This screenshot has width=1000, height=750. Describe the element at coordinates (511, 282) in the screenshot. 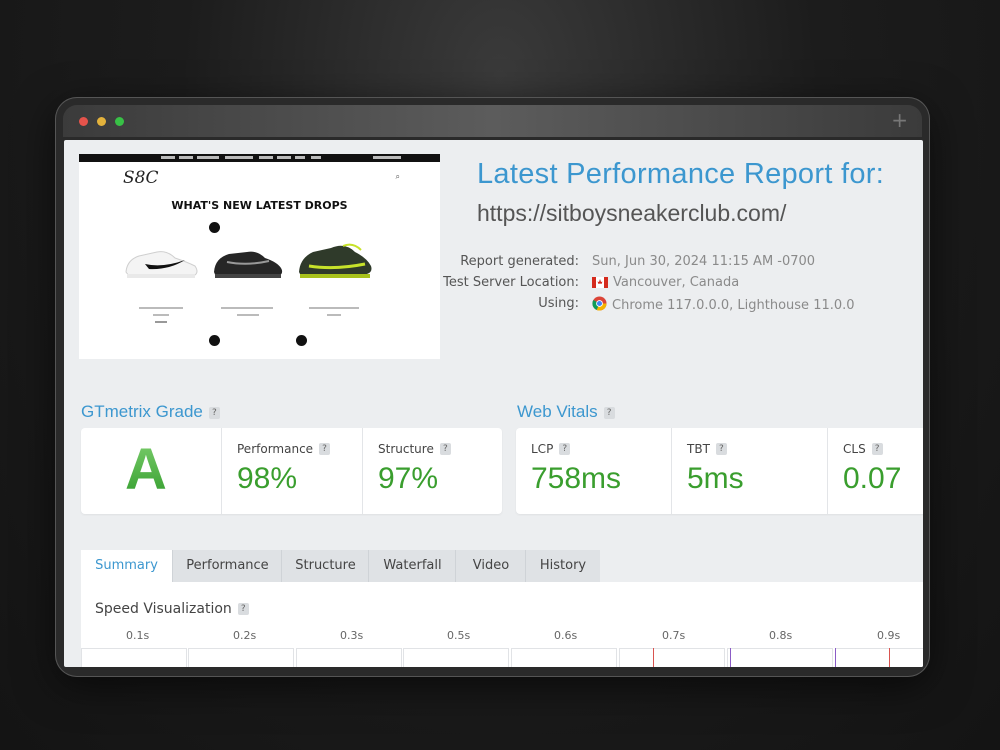

I see `meta-label: Test Server Location:` at that location.